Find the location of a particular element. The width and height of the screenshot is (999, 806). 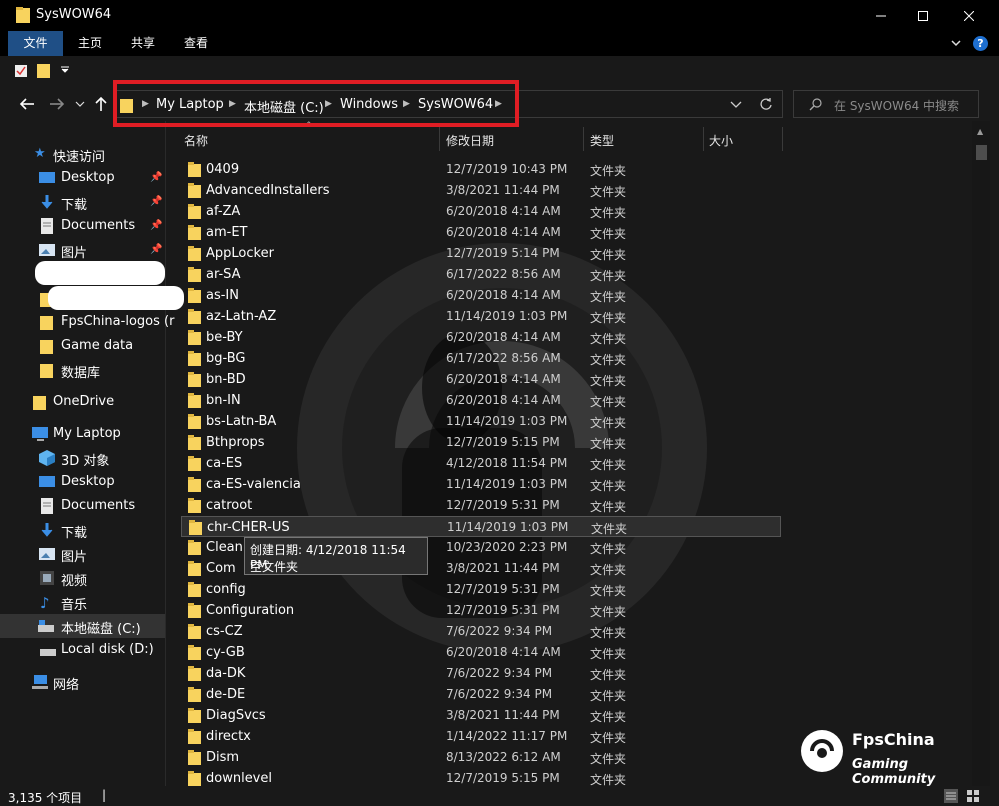

minimize-button is located at coordinates (881, 15).